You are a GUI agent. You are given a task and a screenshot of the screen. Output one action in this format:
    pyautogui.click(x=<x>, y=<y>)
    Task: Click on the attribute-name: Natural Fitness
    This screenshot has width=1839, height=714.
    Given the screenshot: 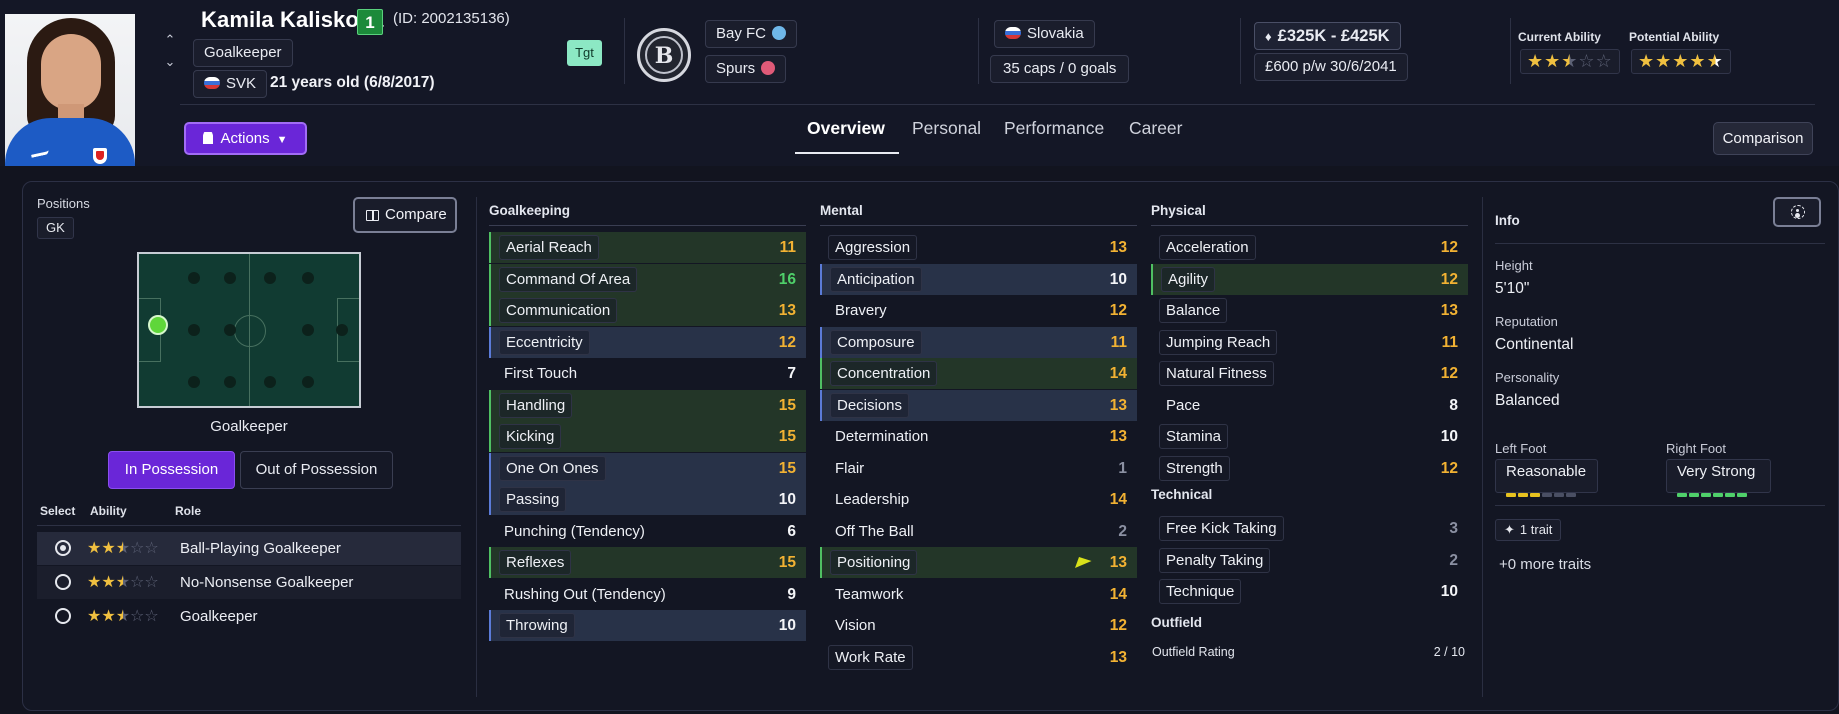 What is the action you would take?
    pyautogui.click(x=1216, y=373)
    